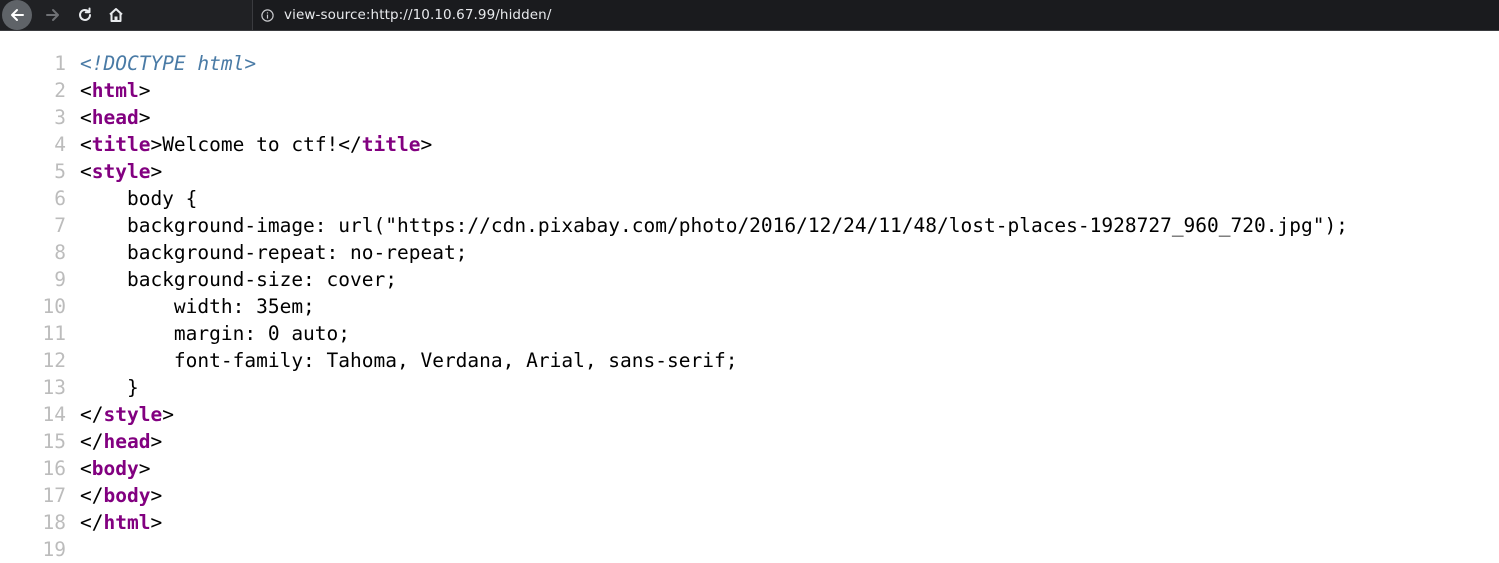 This screenshot has width=1499, height=563. I want to click on line-code: <!DOCTYPE html>, so click(168, 63).